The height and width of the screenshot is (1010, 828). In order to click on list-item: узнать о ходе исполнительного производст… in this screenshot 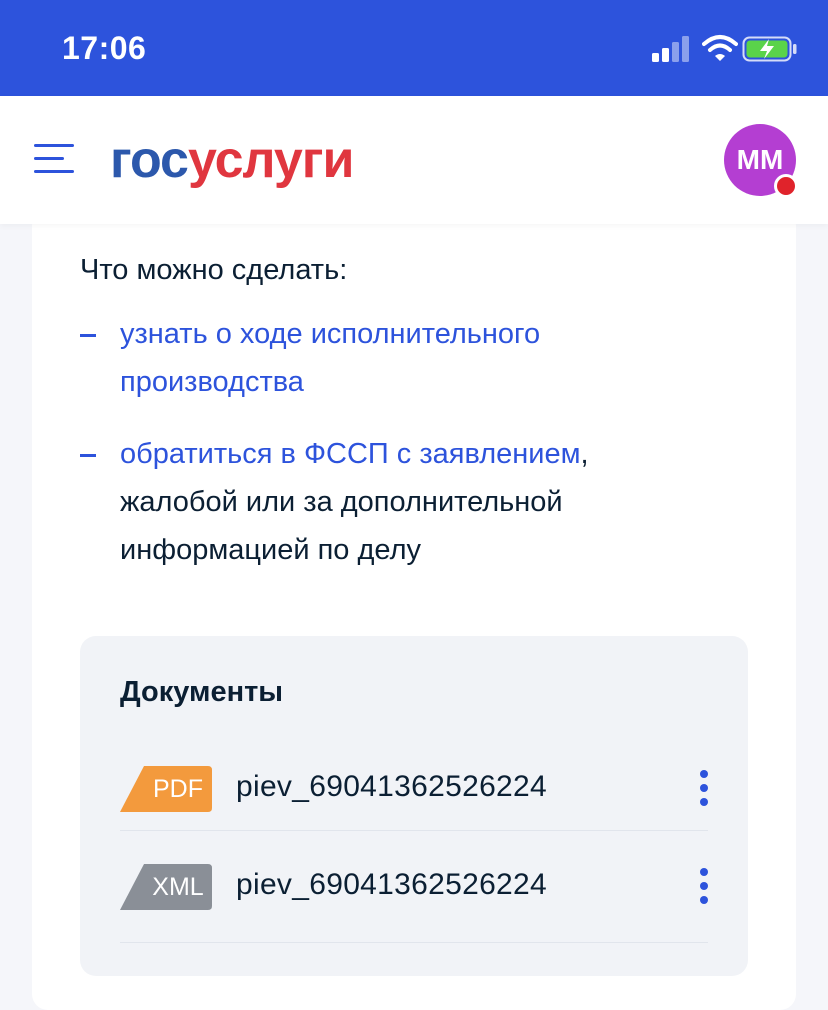, I will do `click(430, 358)`.